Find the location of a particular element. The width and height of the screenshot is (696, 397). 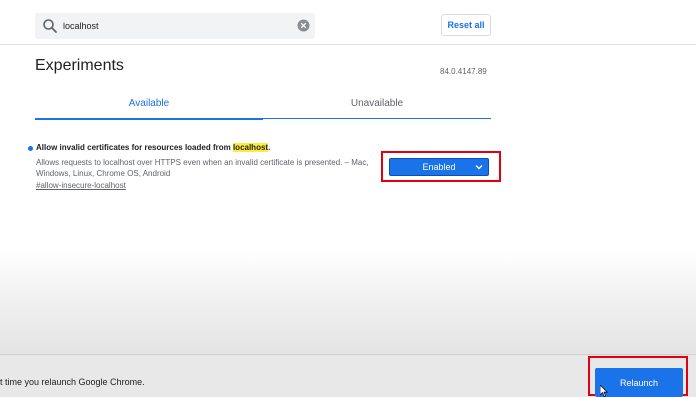

experiment-title-highlight: localhost is located at coordinates (250, 147).